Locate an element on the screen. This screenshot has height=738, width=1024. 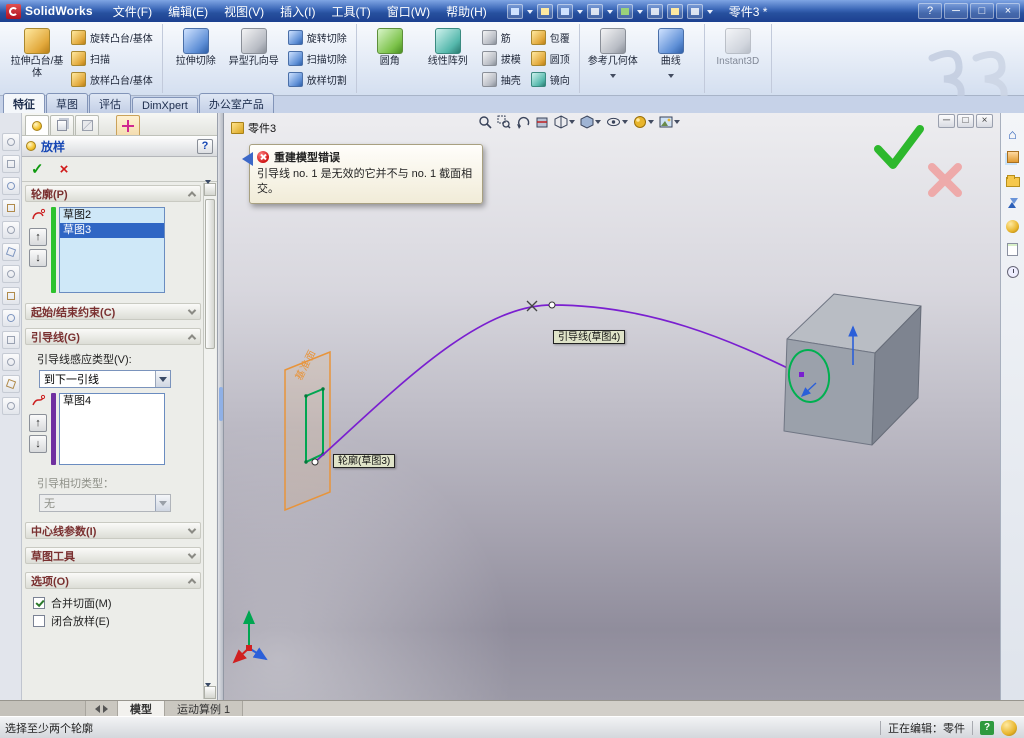
tab-scroll-arrows is located at coordinates (102, 708).